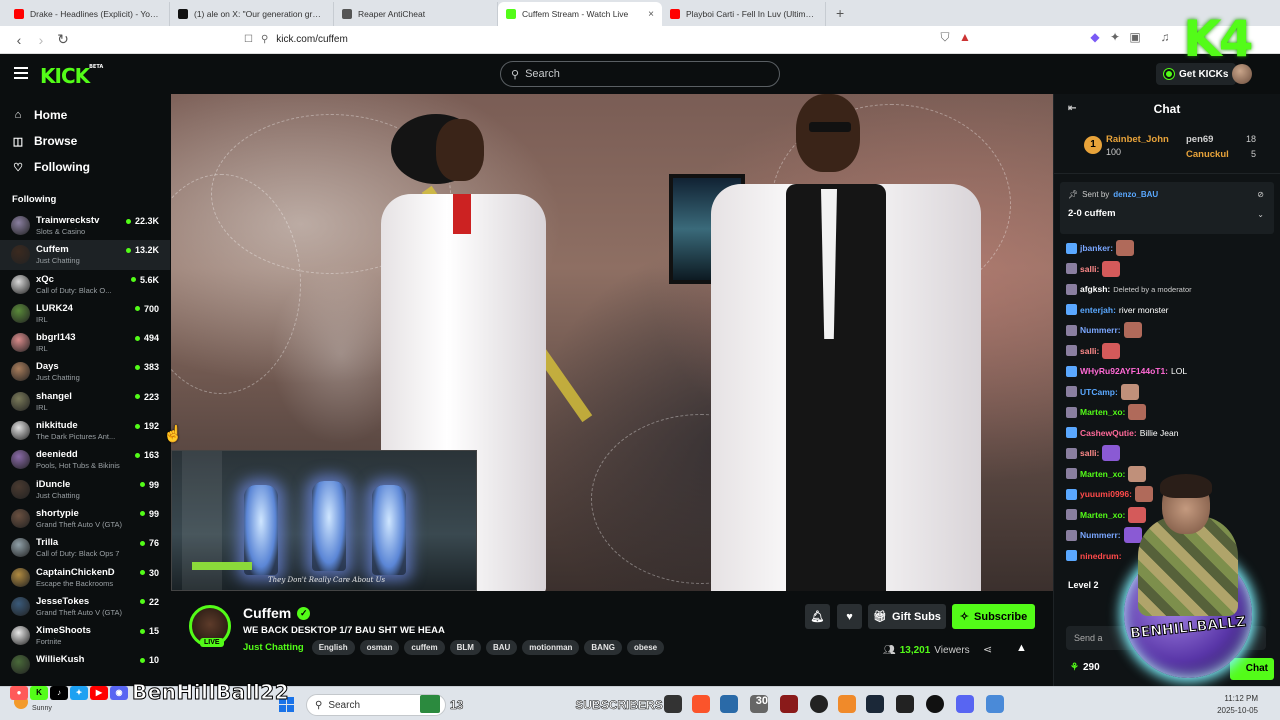  What do you see at coordinates (85, 313) in the screenshot?
I see `followed-channel: LURK24 IRL 700` at bounding box center [85, 313].